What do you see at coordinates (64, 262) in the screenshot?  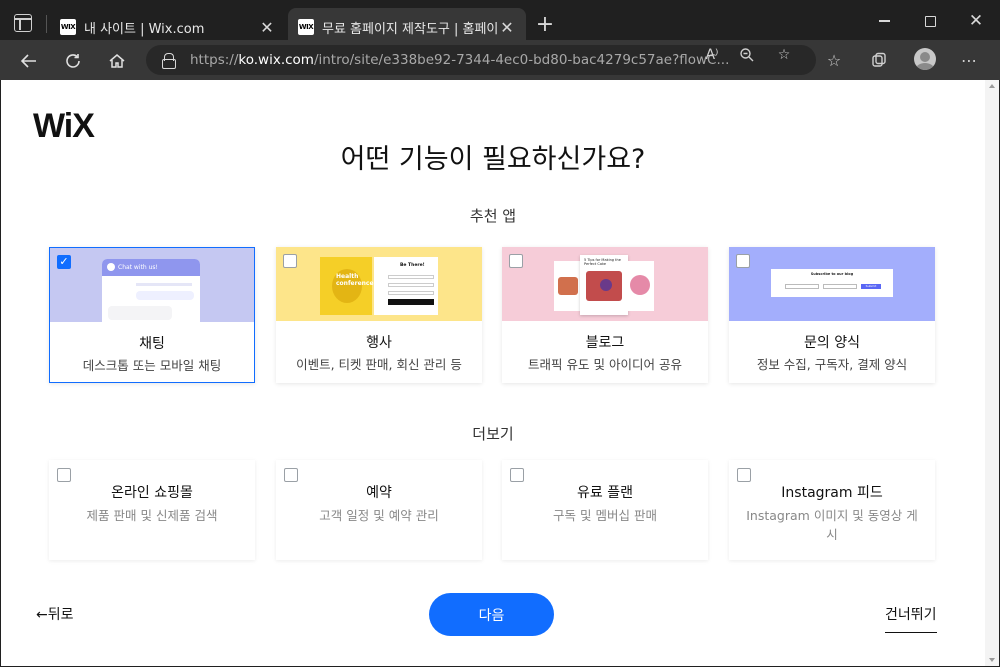 I see `chat-checkbox: ✓` at bounding box center [64, 262].